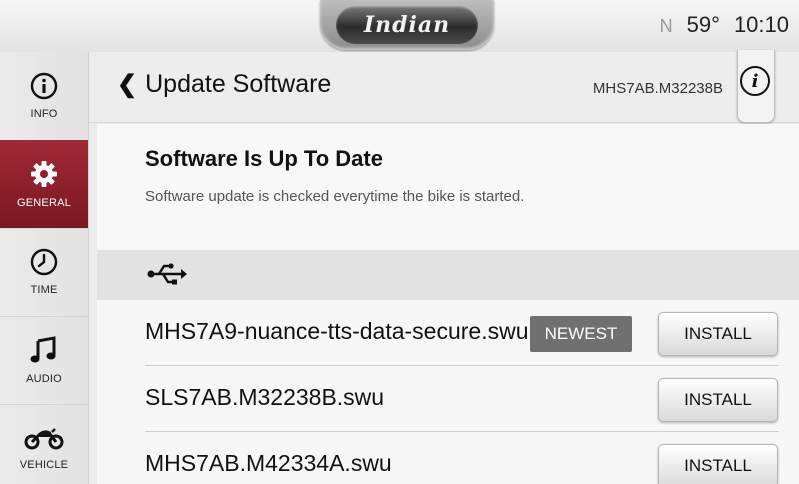 The width and height of the screenshot is (799, 484). Describe the element at coordinates (44, 114) in the screenshot. I see `sidebar-item-label: INFO` at that location.